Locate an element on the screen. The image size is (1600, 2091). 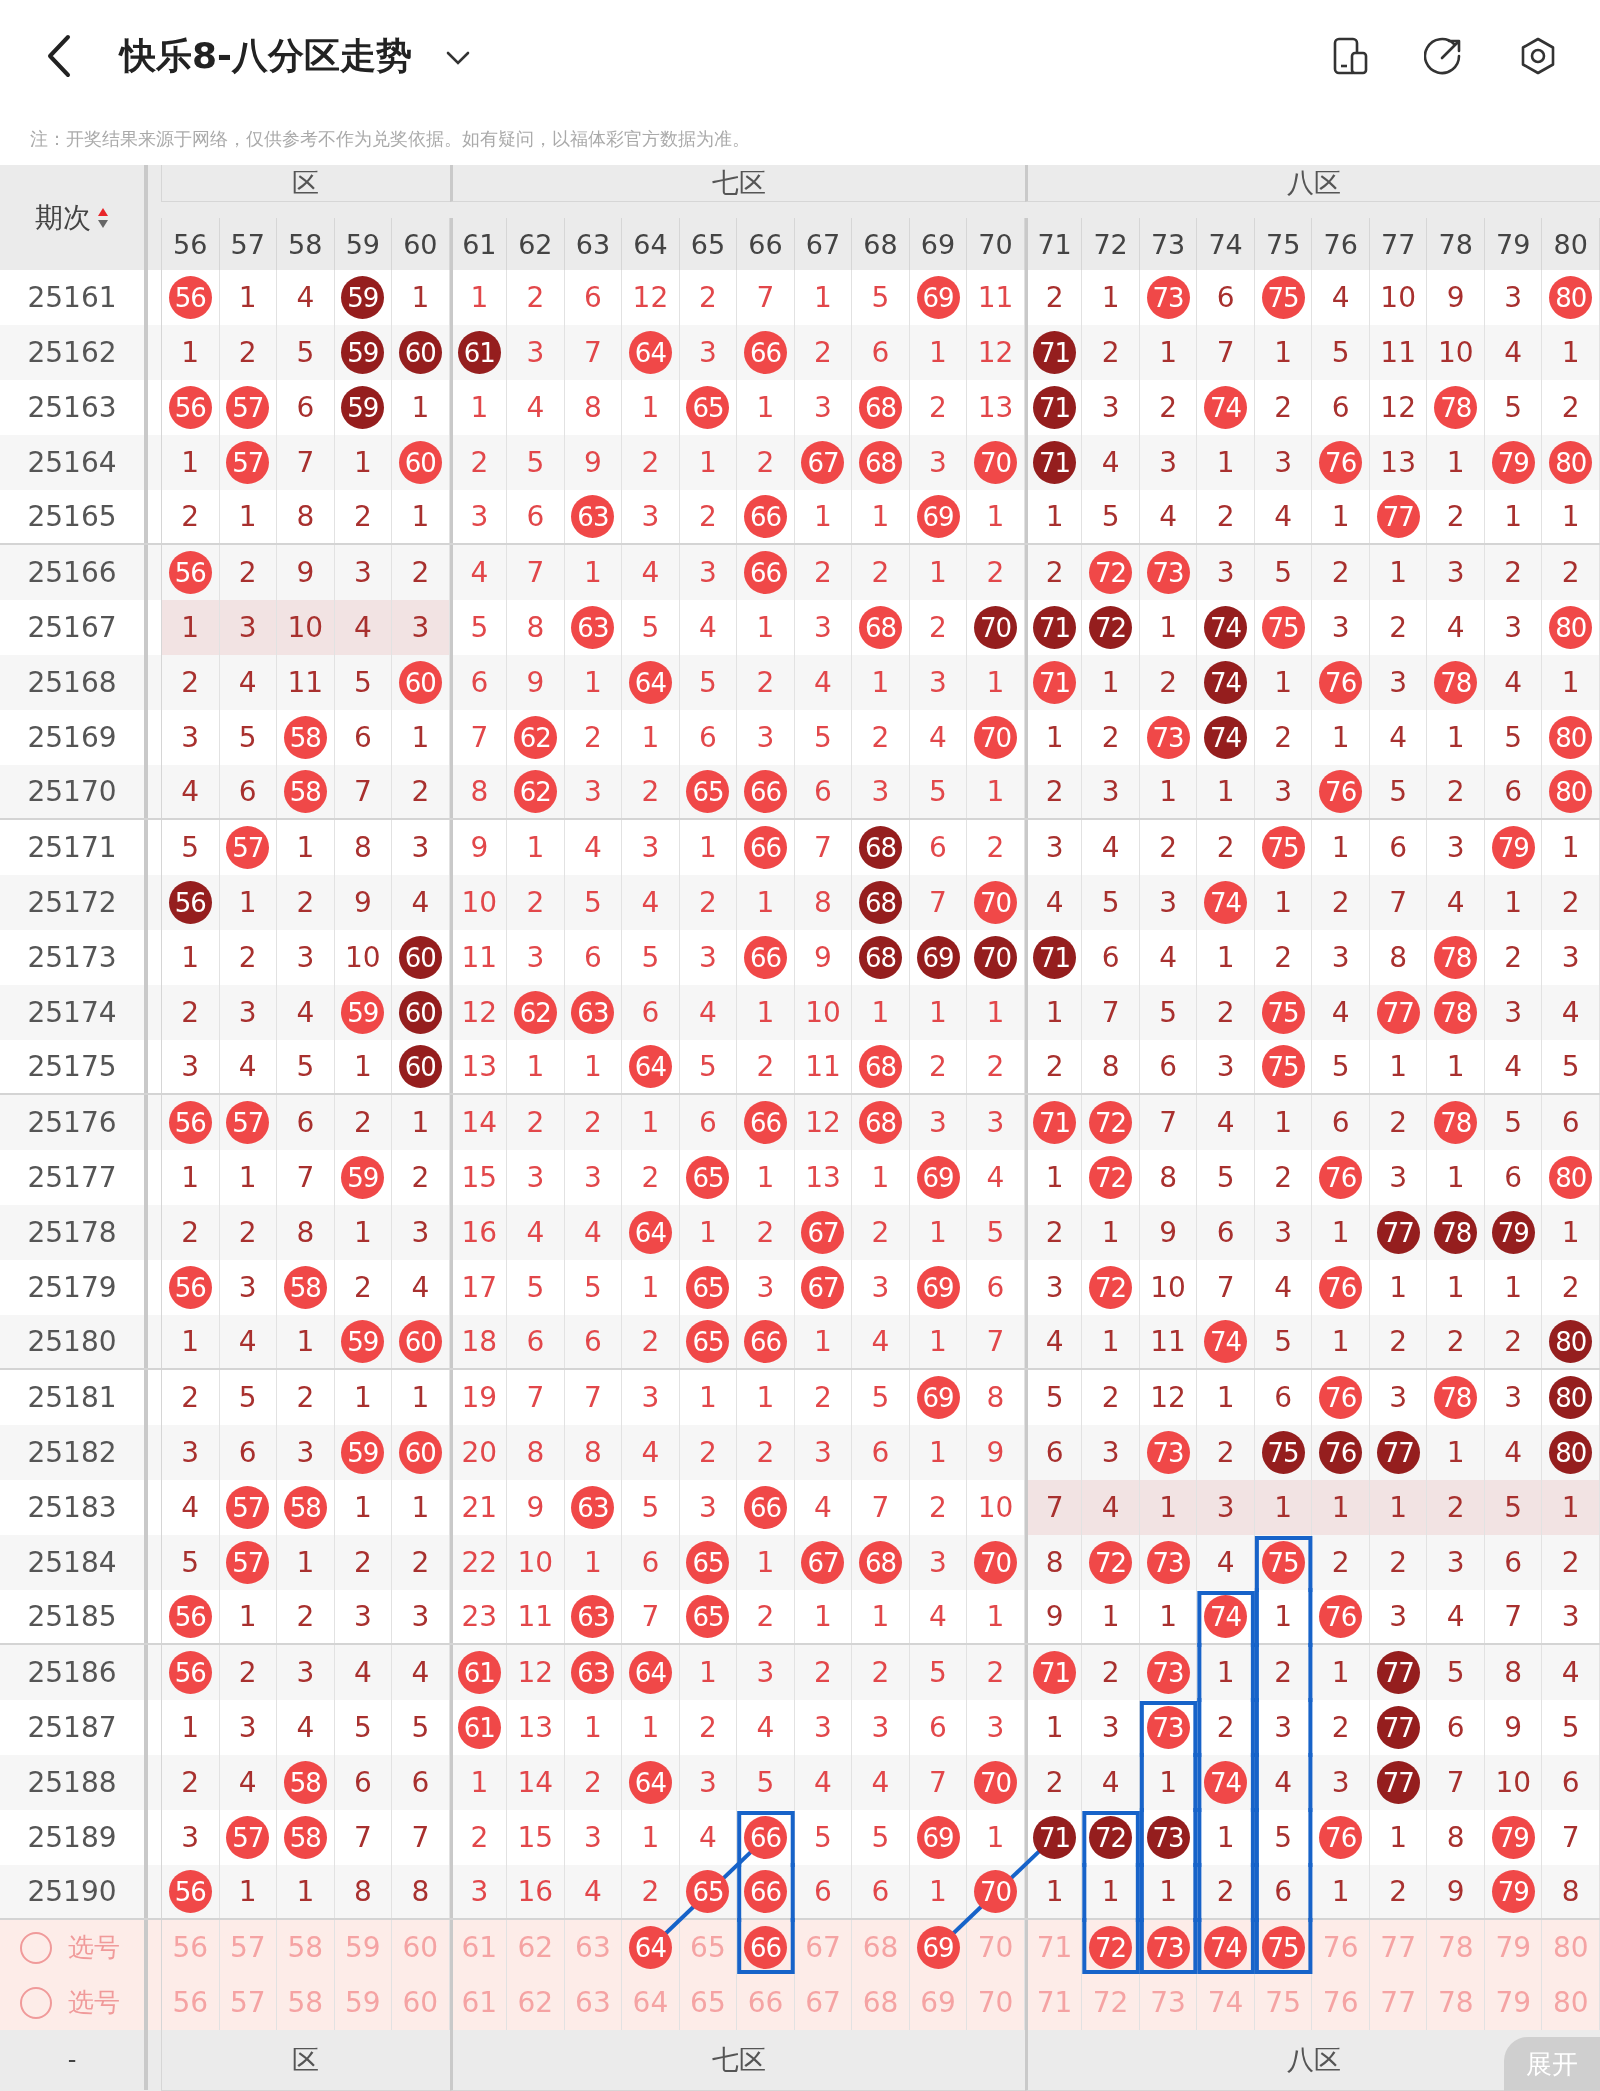
pick-number: 69 is located at coordinates (938, 2002).